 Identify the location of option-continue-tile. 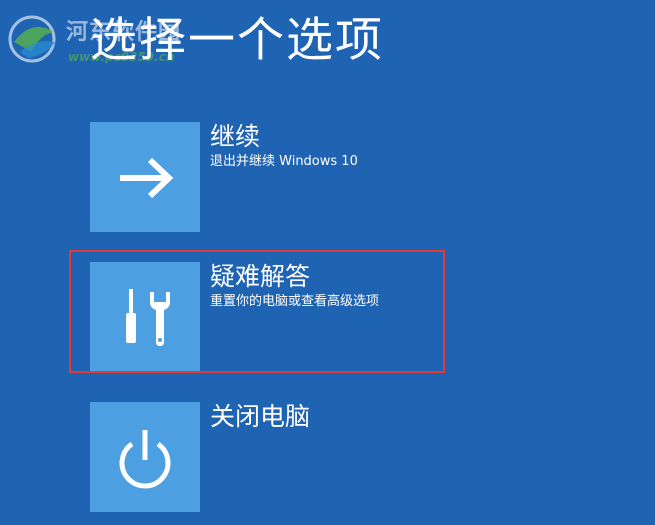
(145, 177).